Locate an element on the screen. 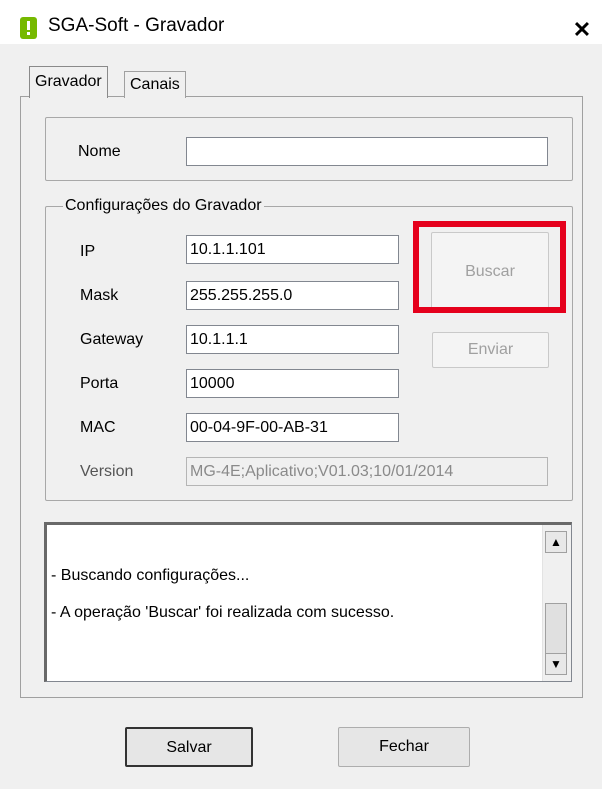 This screenshot has width=602, height=789. enviar-button: Enviar is located at coordinates (490, 350).